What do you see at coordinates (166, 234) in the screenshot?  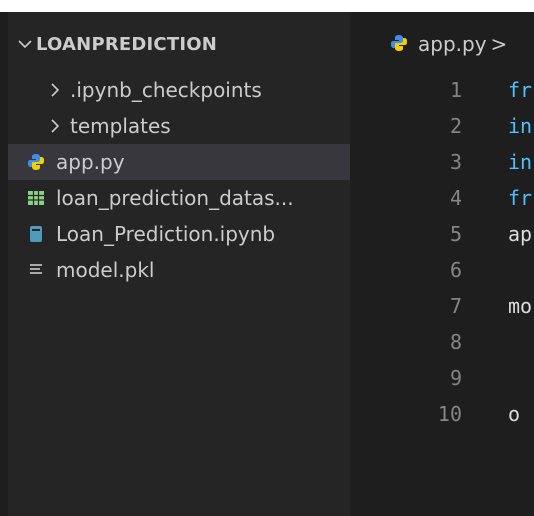 I see `tree-item-label: Loan_Prediction.ipynb` at bounding box center [166, 234].